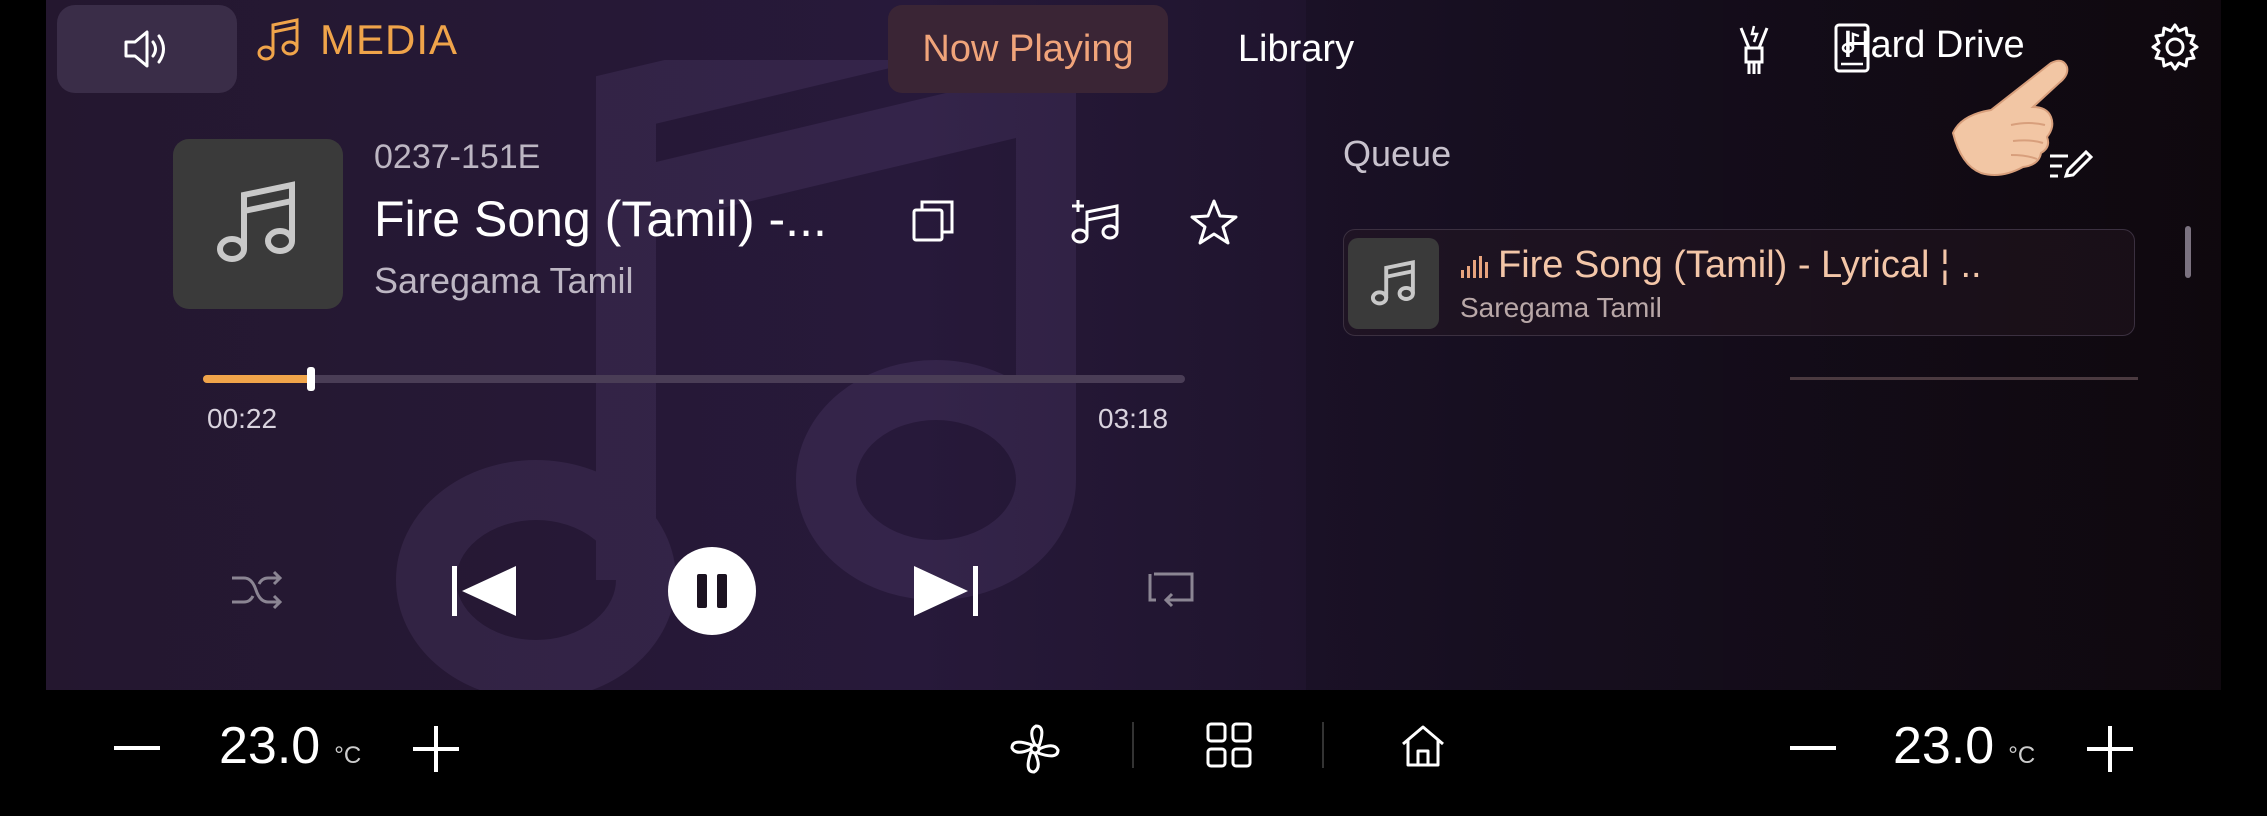 The width and height of the screenshot is (2267, 816). I want to click on add-to-playlist-icon, so click(1096, 222).